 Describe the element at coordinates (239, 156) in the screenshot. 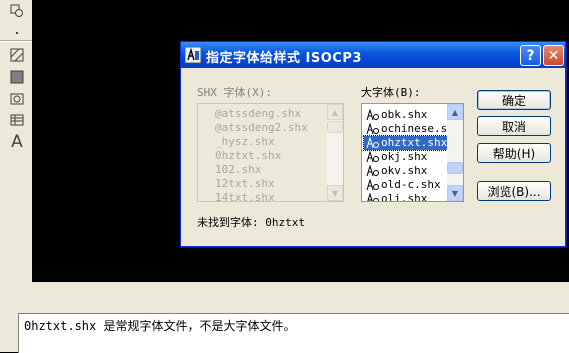

I see `list-item: 0hztxt.shx` at that location.